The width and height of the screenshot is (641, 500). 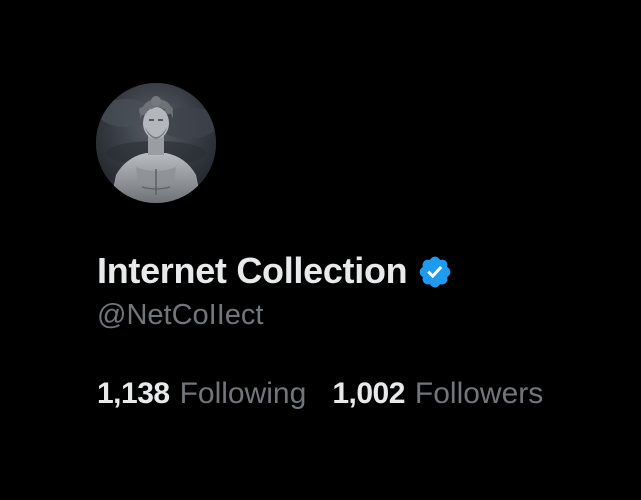 What do you see at coordinates (252, 270) in the screenshot?
I see `display-name: Internet Collection` at bounding box center [252, 270].